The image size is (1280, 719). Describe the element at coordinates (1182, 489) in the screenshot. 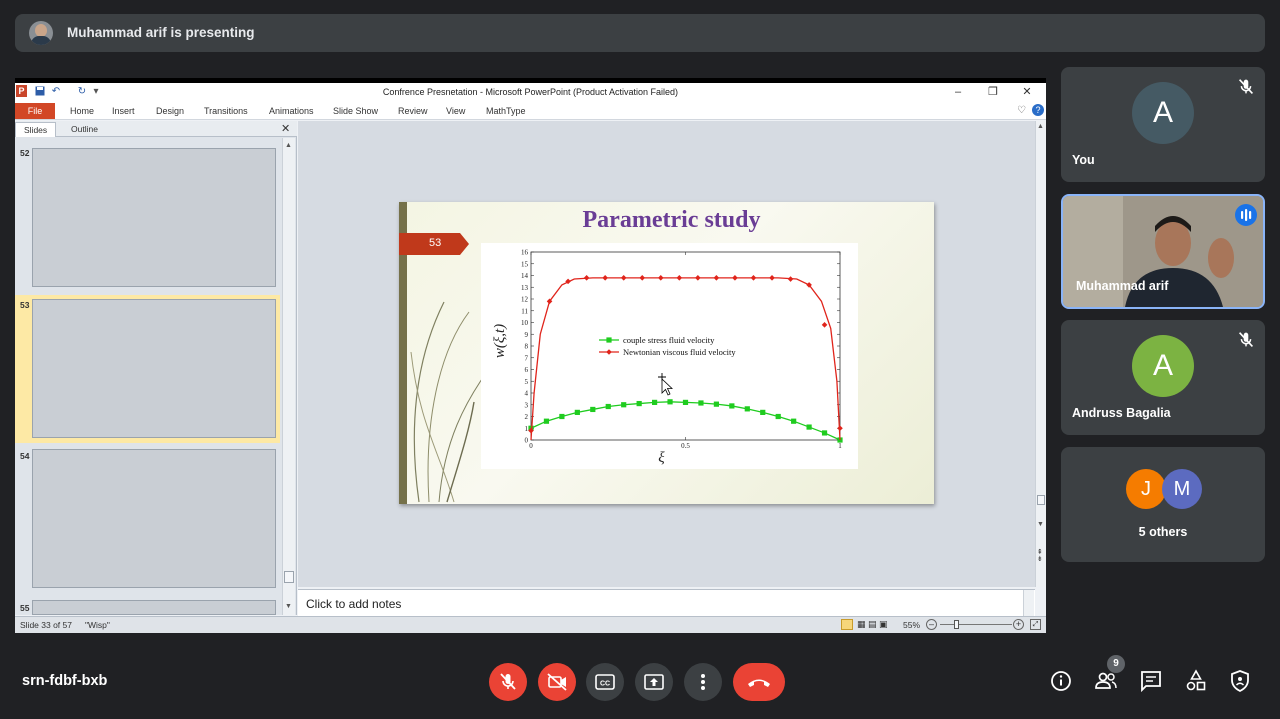

I see `avatar: M` at that location.